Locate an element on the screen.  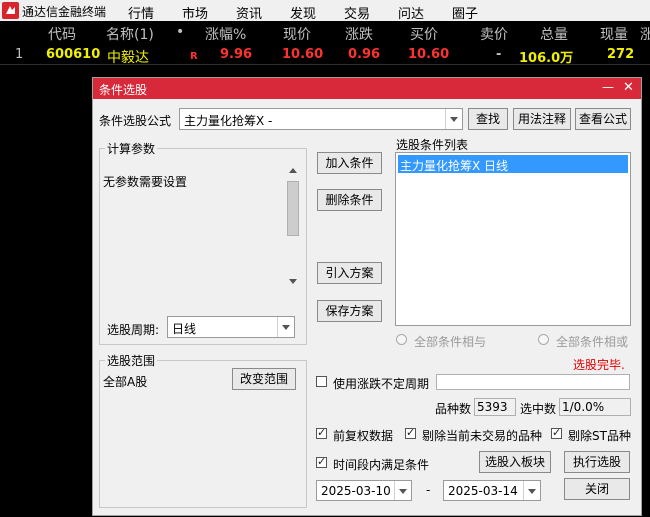
close-button: 关闭 is located at coordinates (597, 489).